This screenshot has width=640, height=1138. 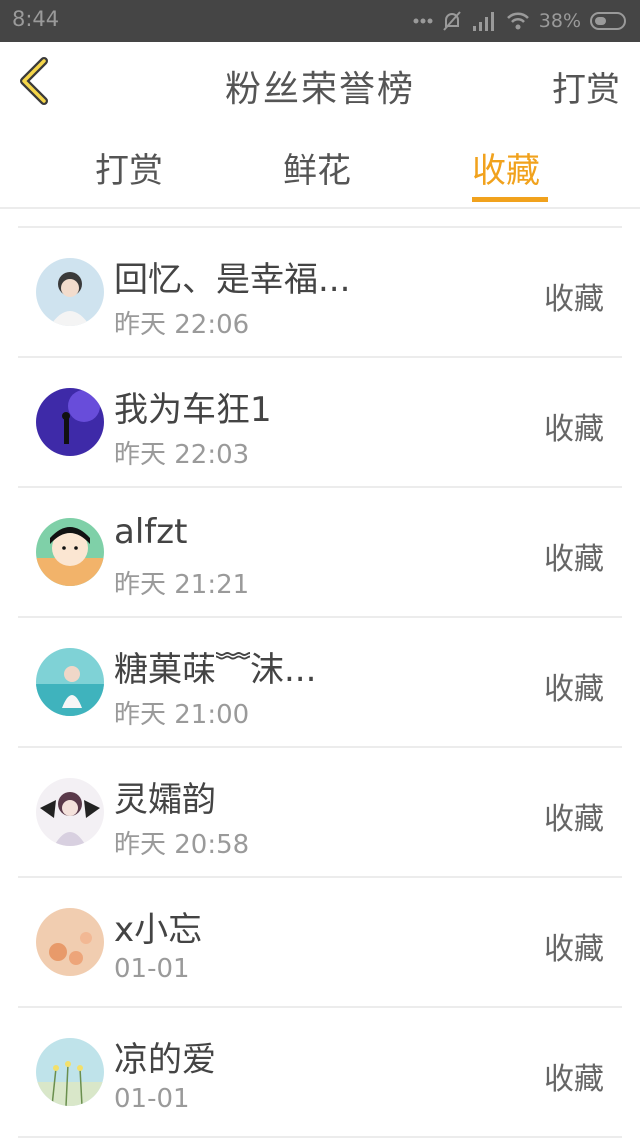 I want to click on wifi-icon, so click(x=517, y=21).